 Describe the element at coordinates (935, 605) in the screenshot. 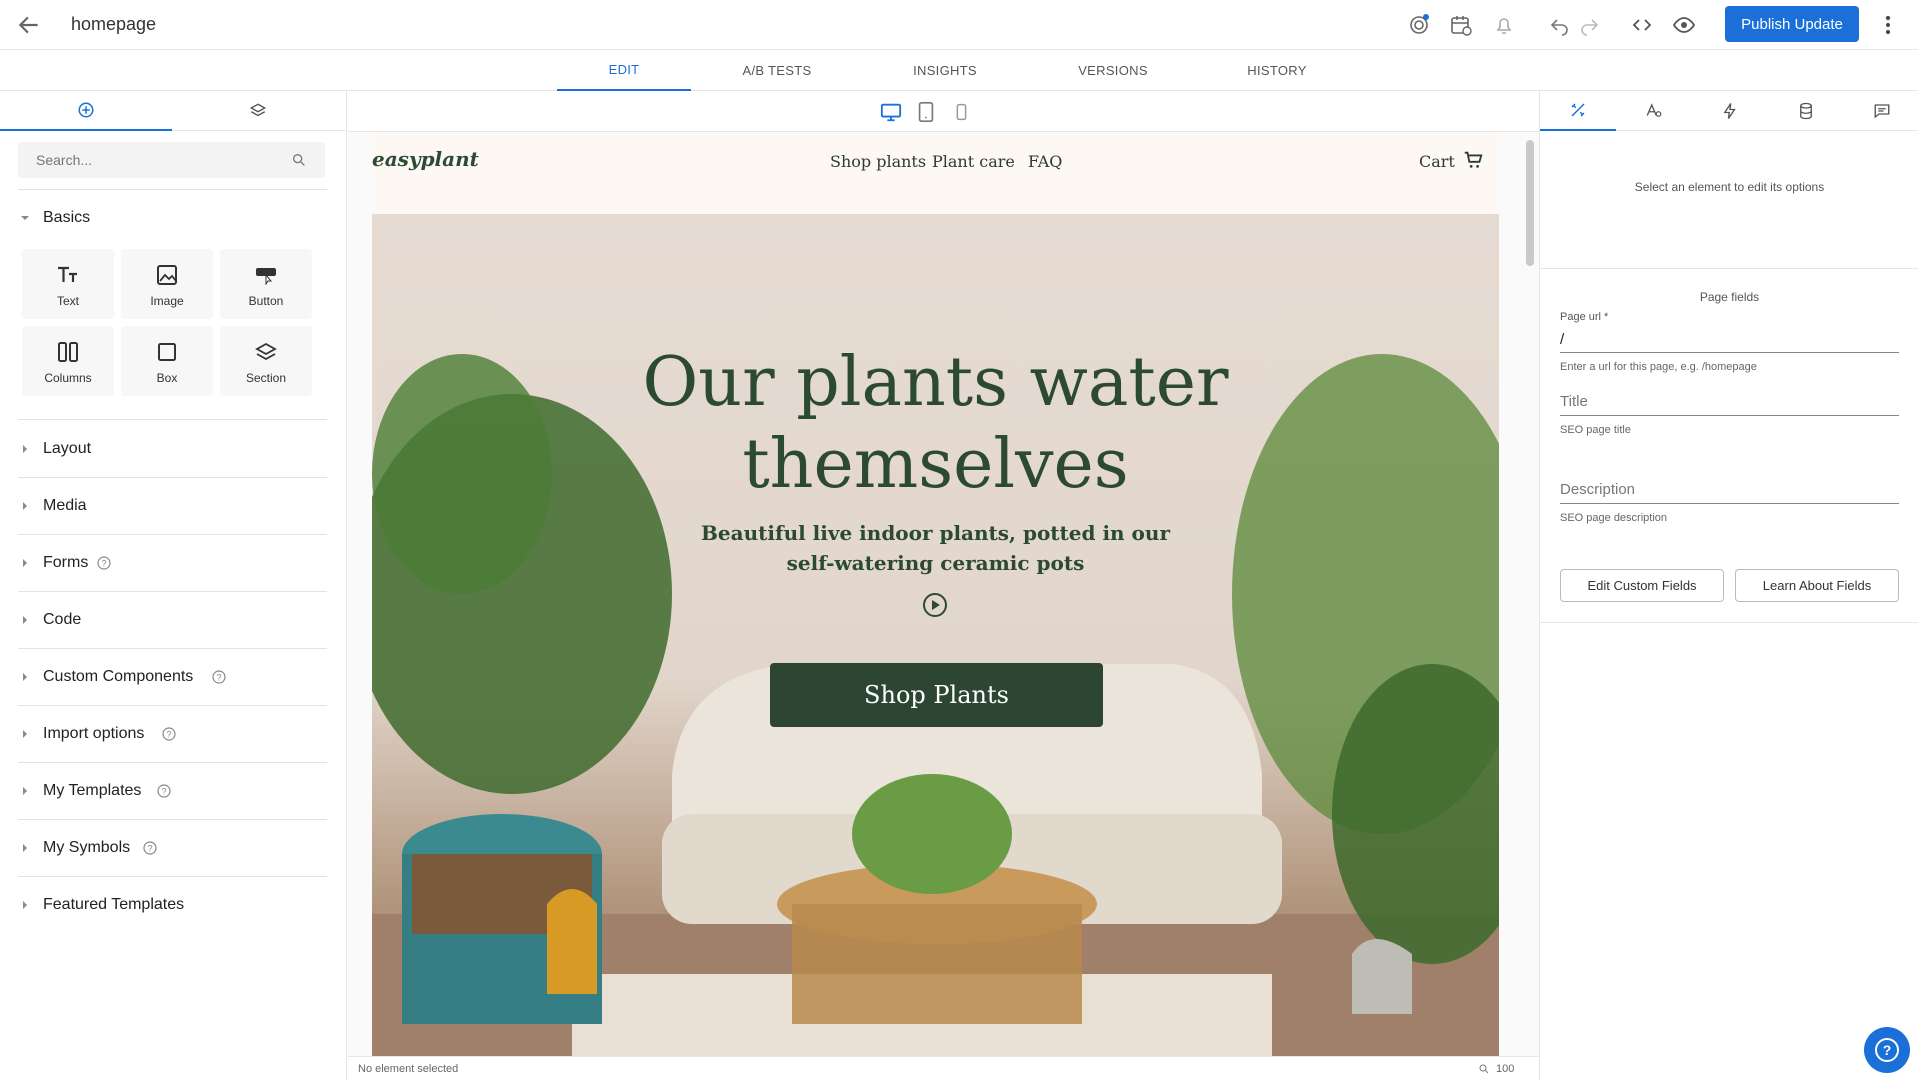

I see `play-icon` at that location.